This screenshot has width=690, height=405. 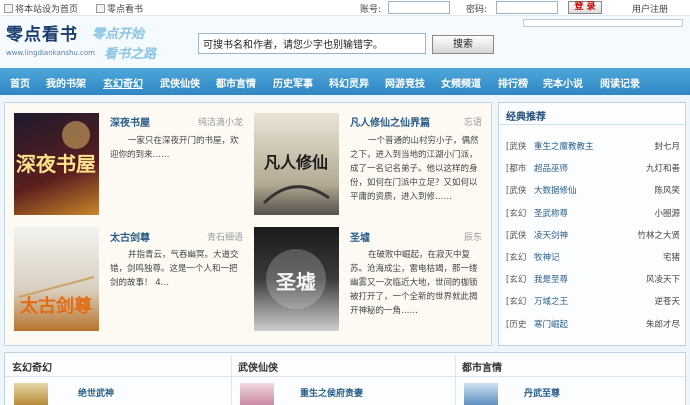 What do you see at coordinates (100, 8) in the screenshot?
I see `bookmark-icon` at bounding box center [100, 8].